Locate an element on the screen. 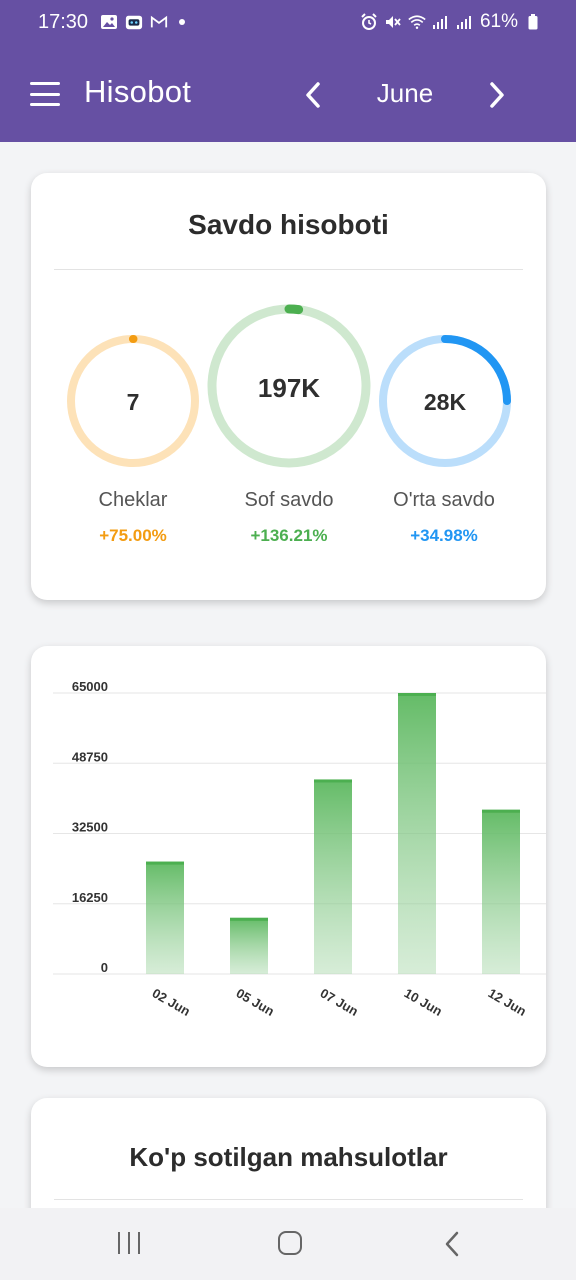 The image size is (576, 1280). sales-report-title: Savdo hisoboti is located at coordinates (288, 224).